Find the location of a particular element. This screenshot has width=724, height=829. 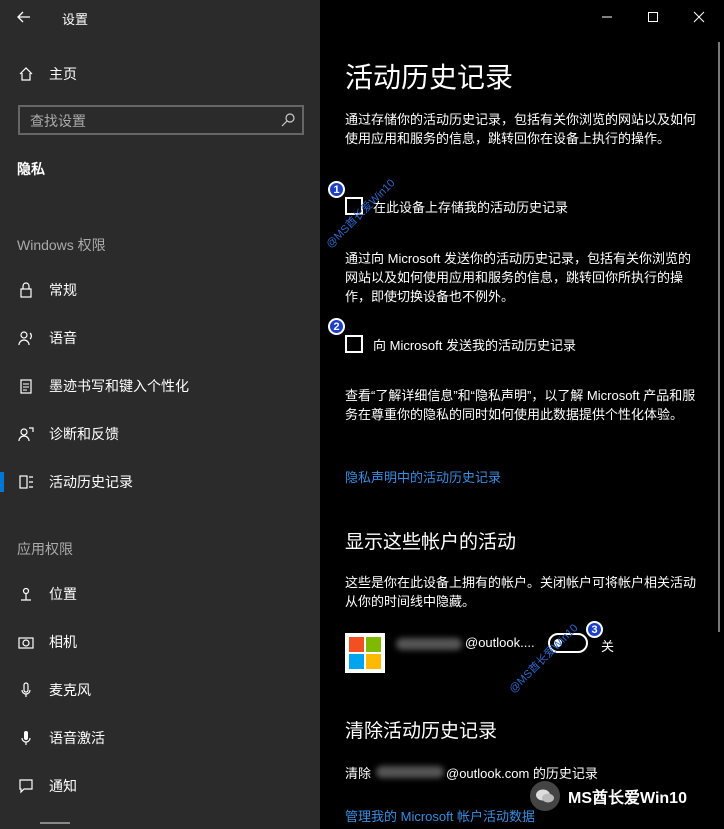

microphone-icon is located at coordinates (26, 690).